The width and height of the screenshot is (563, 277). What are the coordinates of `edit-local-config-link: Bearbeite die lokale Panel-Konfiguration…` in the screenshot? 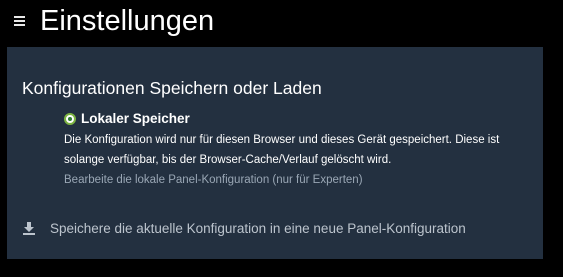 It's located at (299, 180).